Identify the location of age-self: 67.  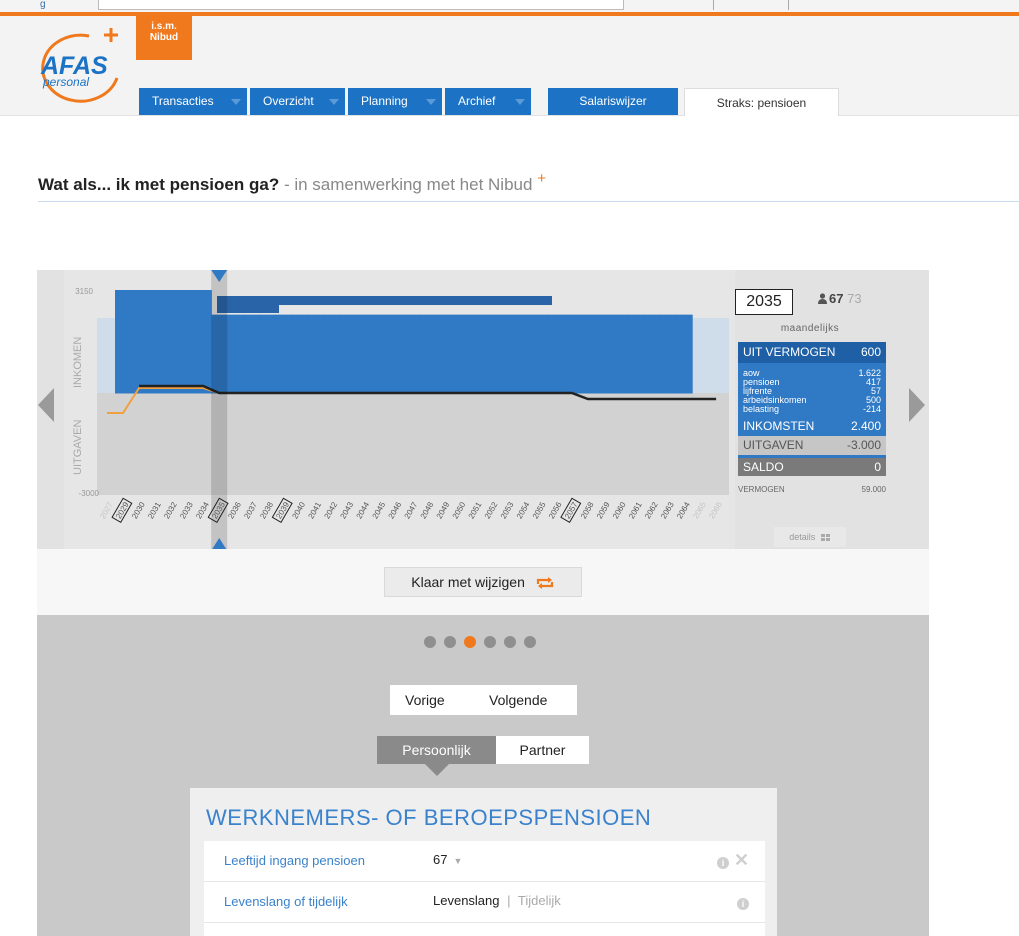
(836, 298).